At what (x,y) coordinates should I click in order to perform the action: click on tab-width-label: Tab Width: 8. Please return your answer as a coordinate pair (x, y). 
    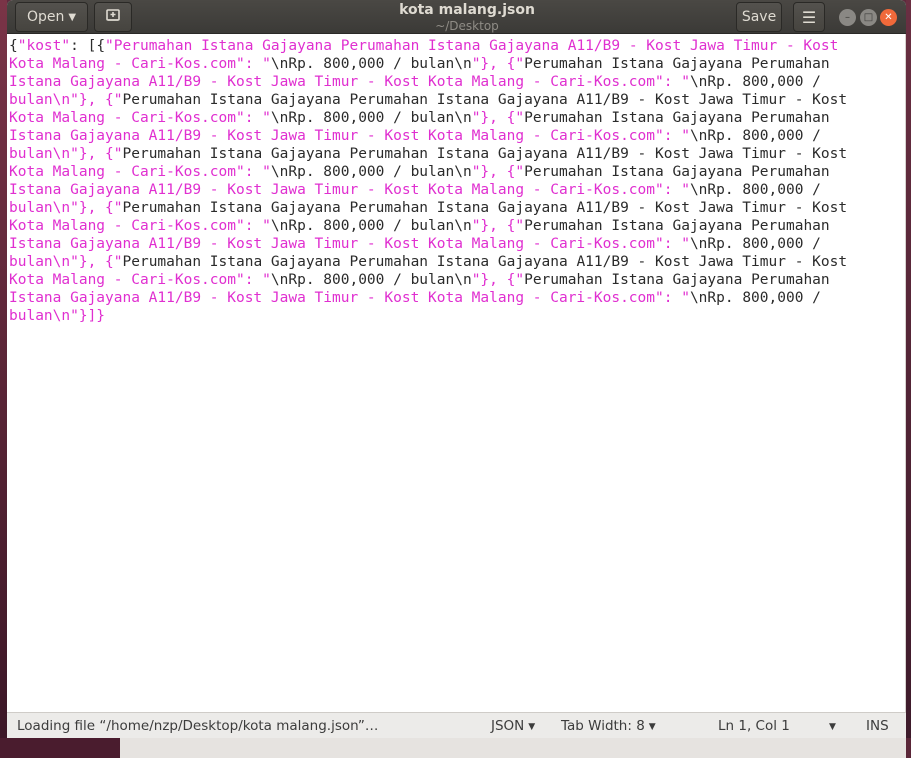
    Looking at the image, I should click on (603, 726).